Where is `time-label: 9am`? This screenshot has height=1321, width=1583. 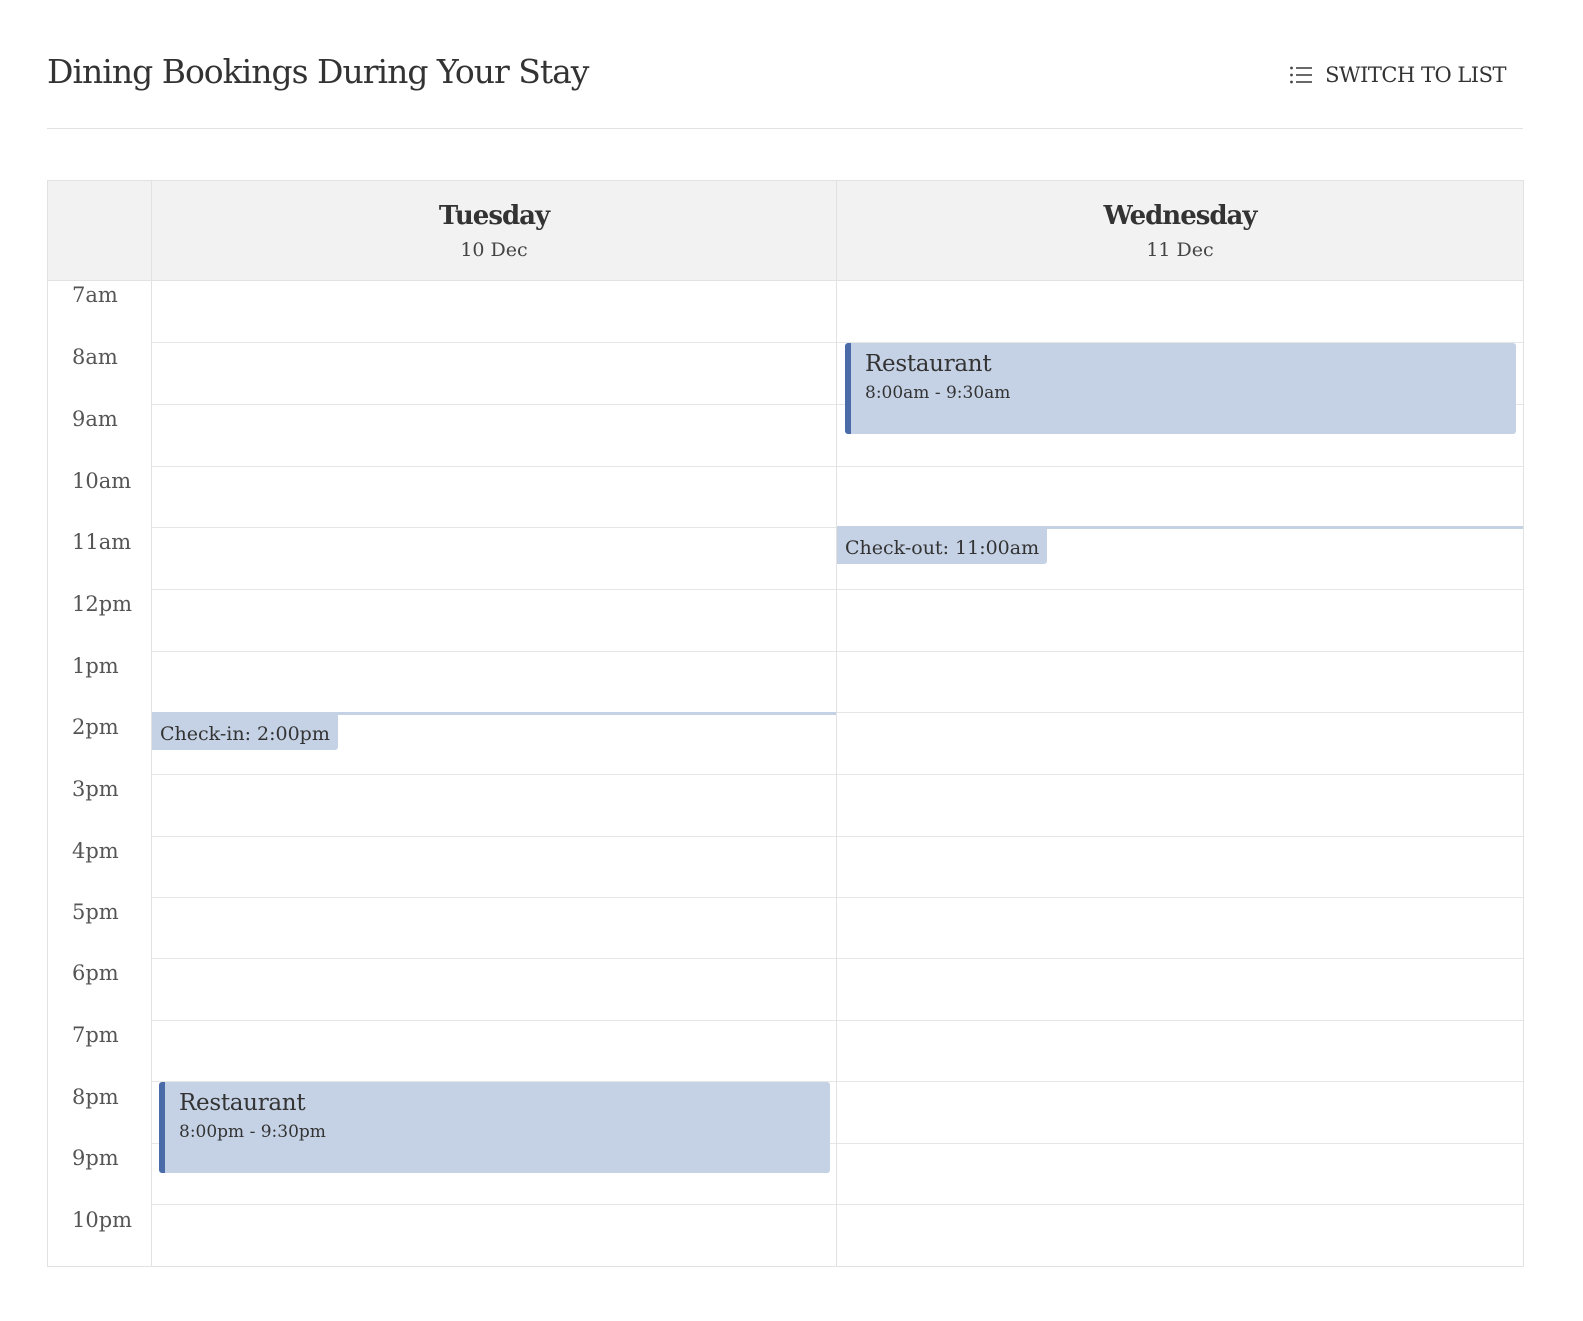 time-label: 9am is located at coordinates (95, 419).